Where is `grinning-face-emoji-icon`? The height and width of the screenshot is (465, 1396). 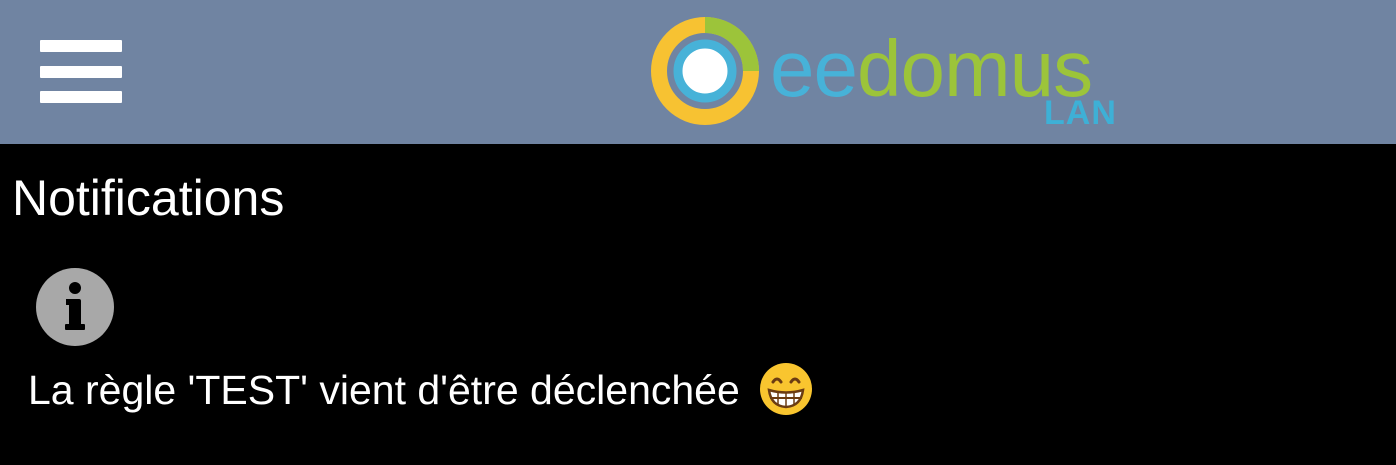 grinning-face-emoji-icon is located at coordinates (786, 389).